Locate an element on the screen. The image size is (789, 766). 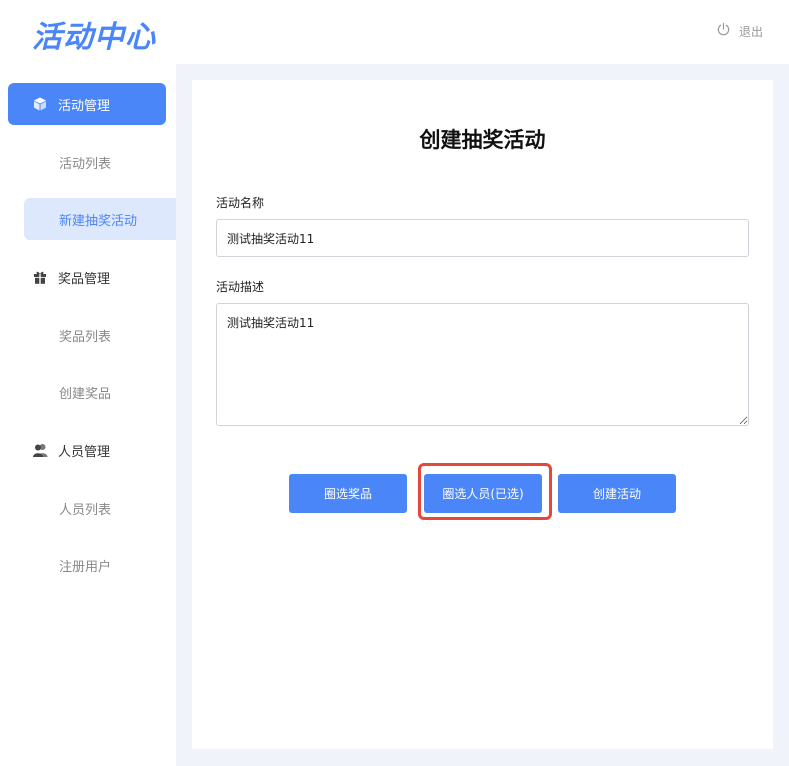
sidebar-item-label: 创建奖品 is located at coordinates (85, 394).